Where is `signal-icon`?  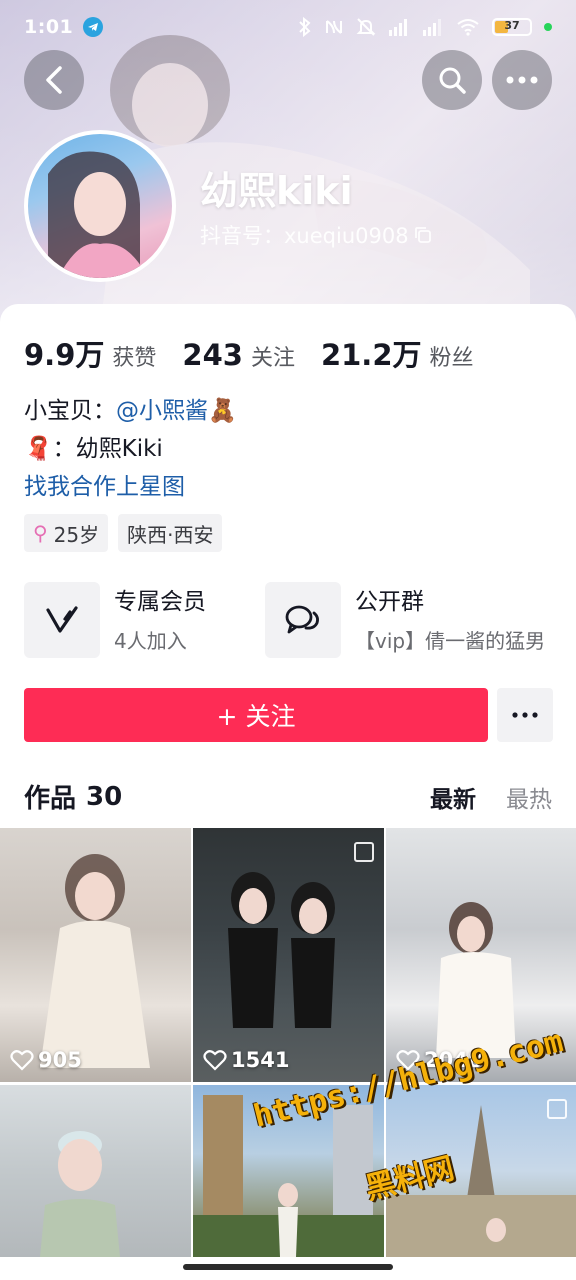 signal-icon is located at coordinates (398, 27).